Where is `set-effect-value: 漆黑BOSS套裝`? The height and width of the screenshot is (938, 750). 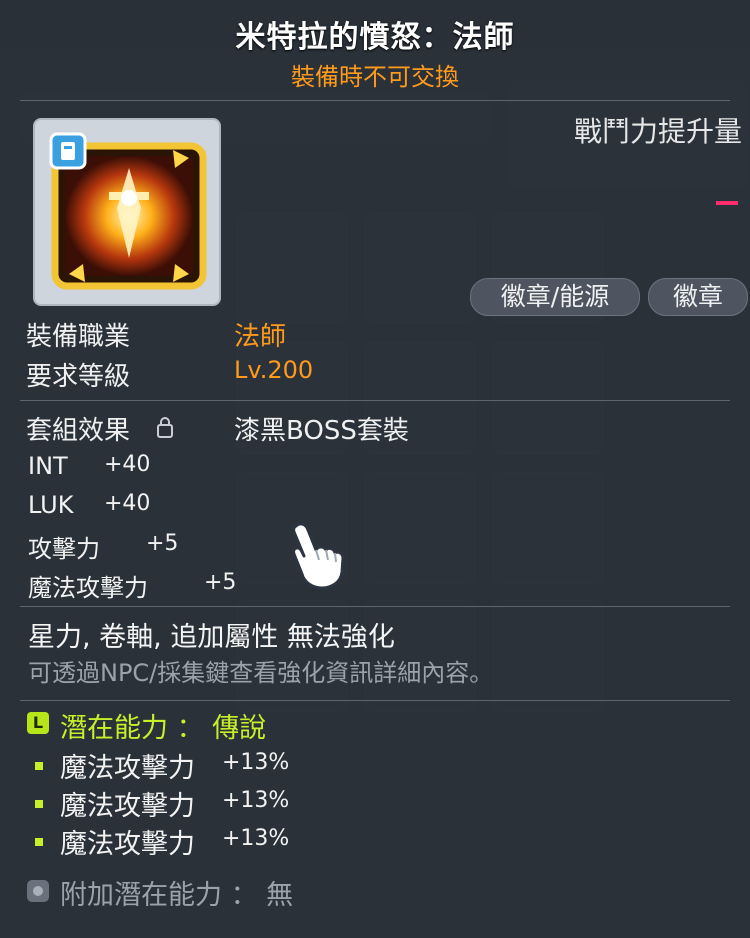
set-effect-value: 漆黑BOSS套裝 is located at coordinates (321, 431).